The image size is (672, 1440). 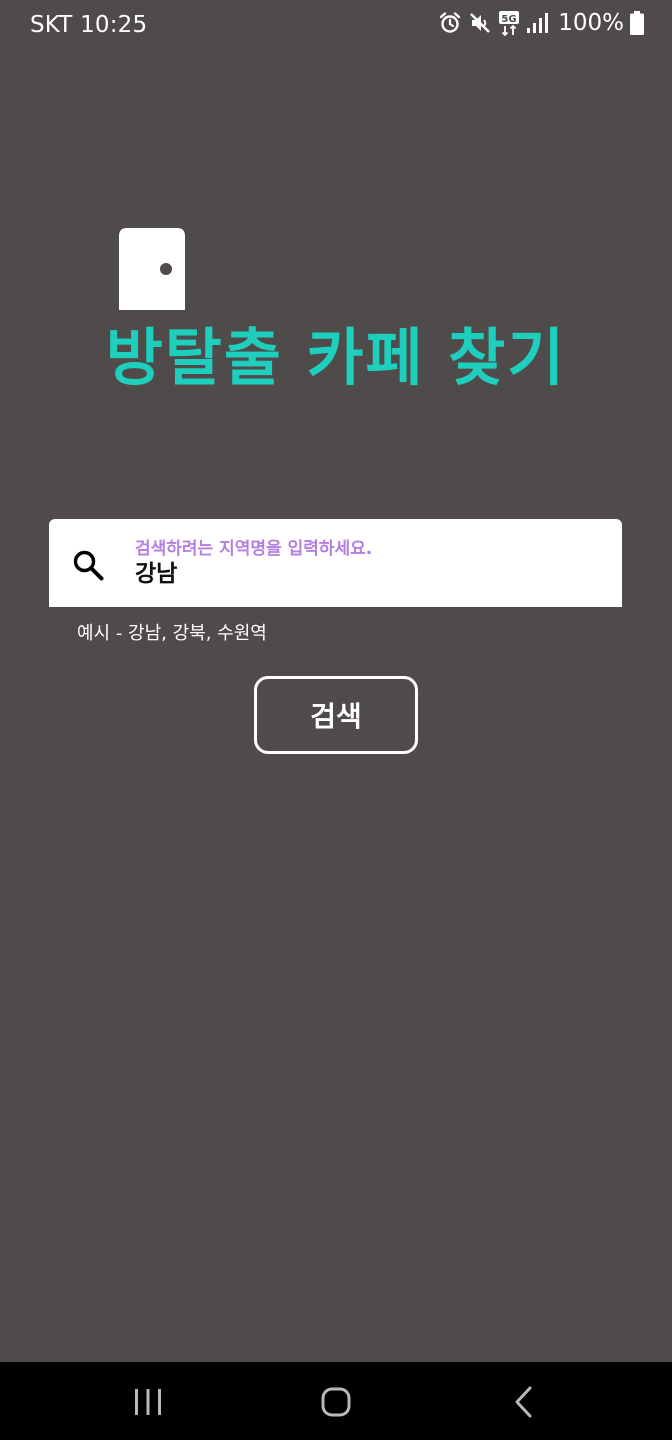 I want to click on search-helper-text: 예시 - 강남, 강북, 수원역, so click(x=172, y=633).